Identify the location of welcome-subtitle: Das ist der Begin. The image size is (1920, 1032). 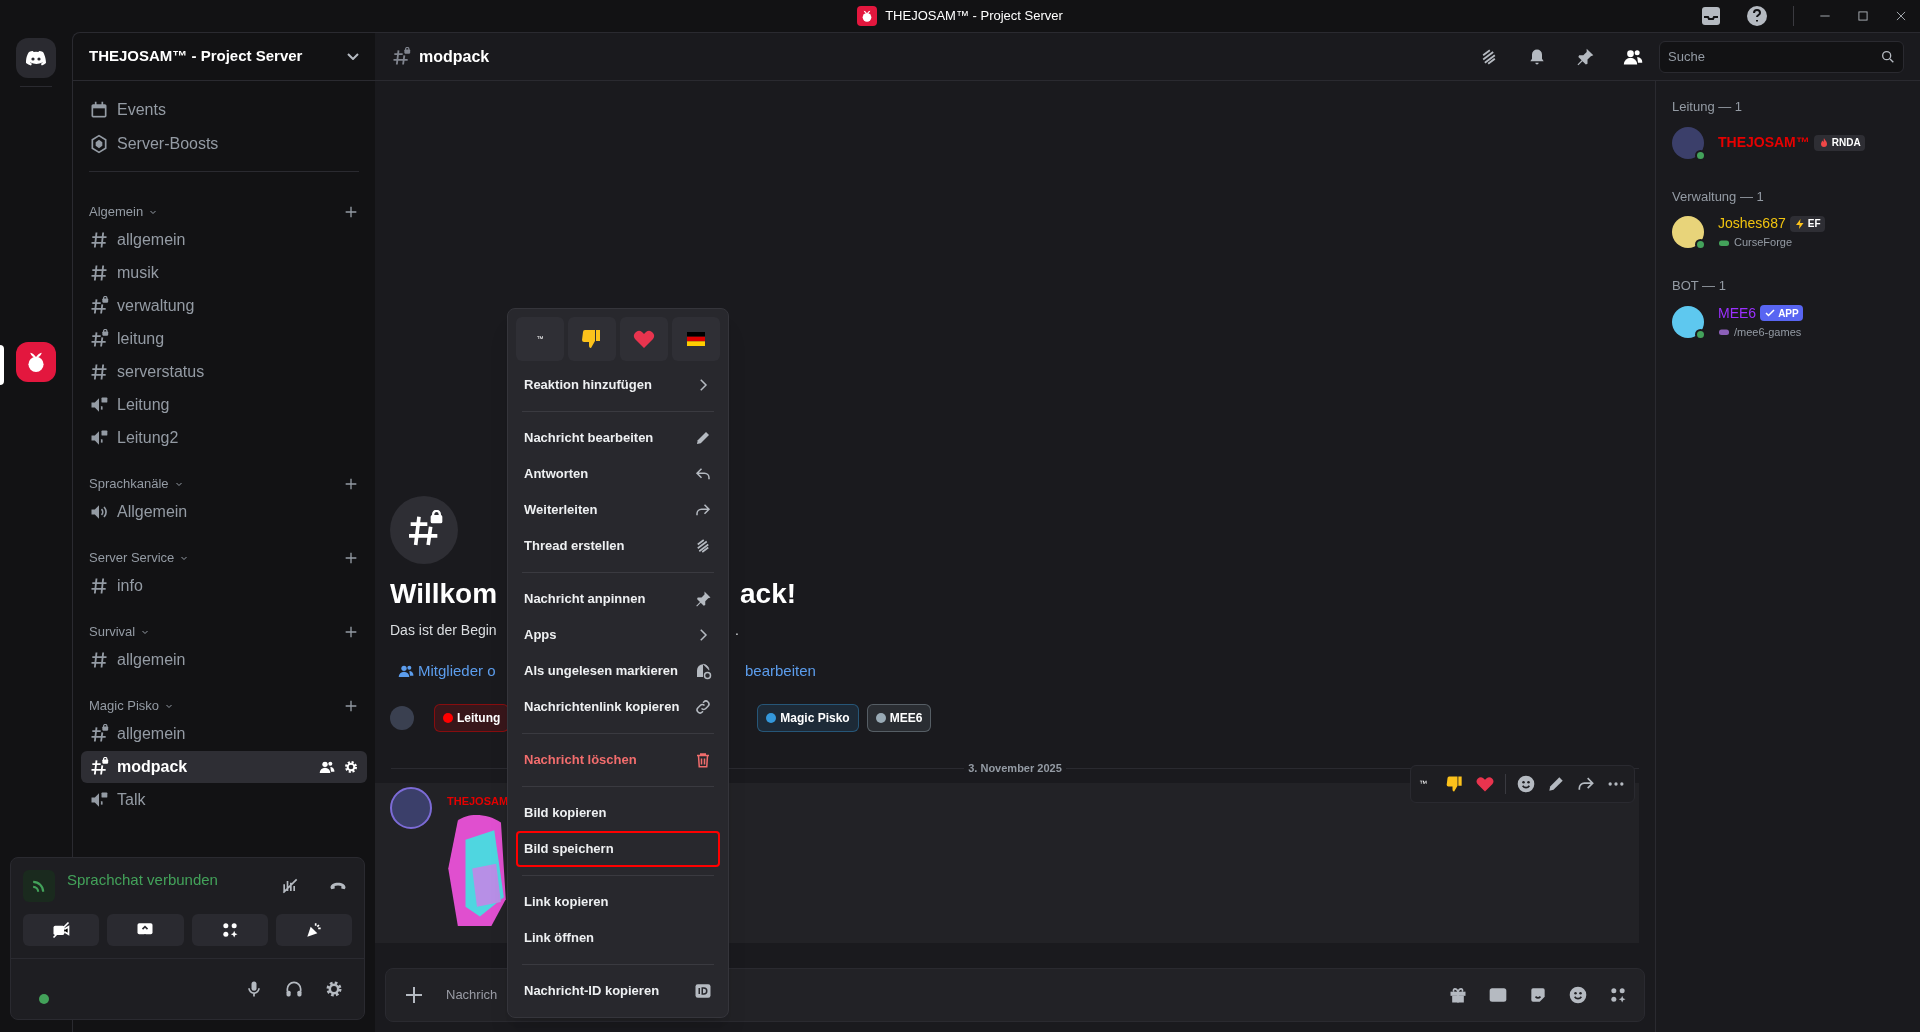
(444, 630).